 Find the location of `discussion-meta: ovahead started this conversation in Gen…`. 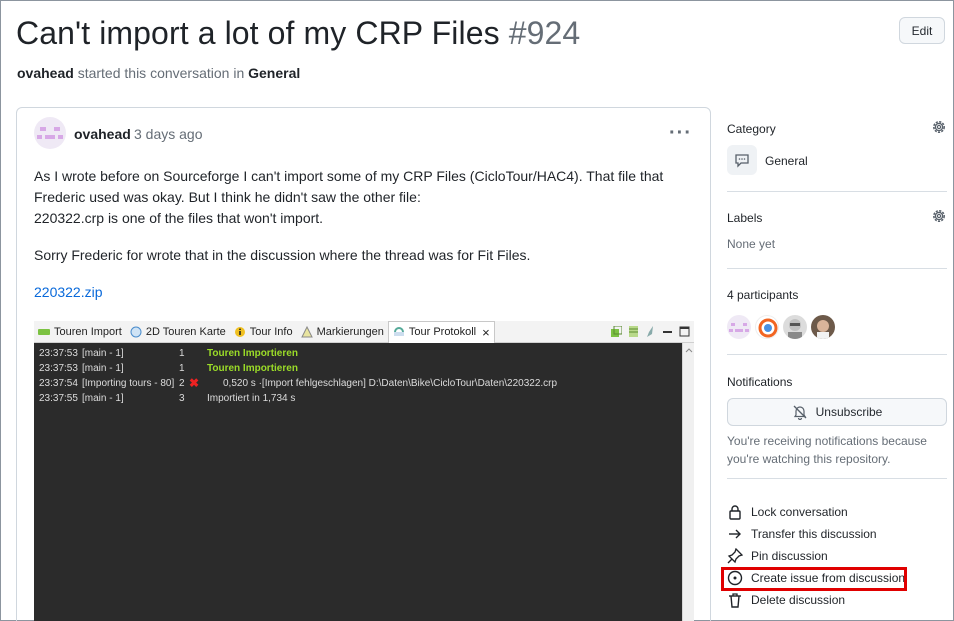

discussion-meta: ovahead started this conversation in Gen… is located at coordinates (158, 73).